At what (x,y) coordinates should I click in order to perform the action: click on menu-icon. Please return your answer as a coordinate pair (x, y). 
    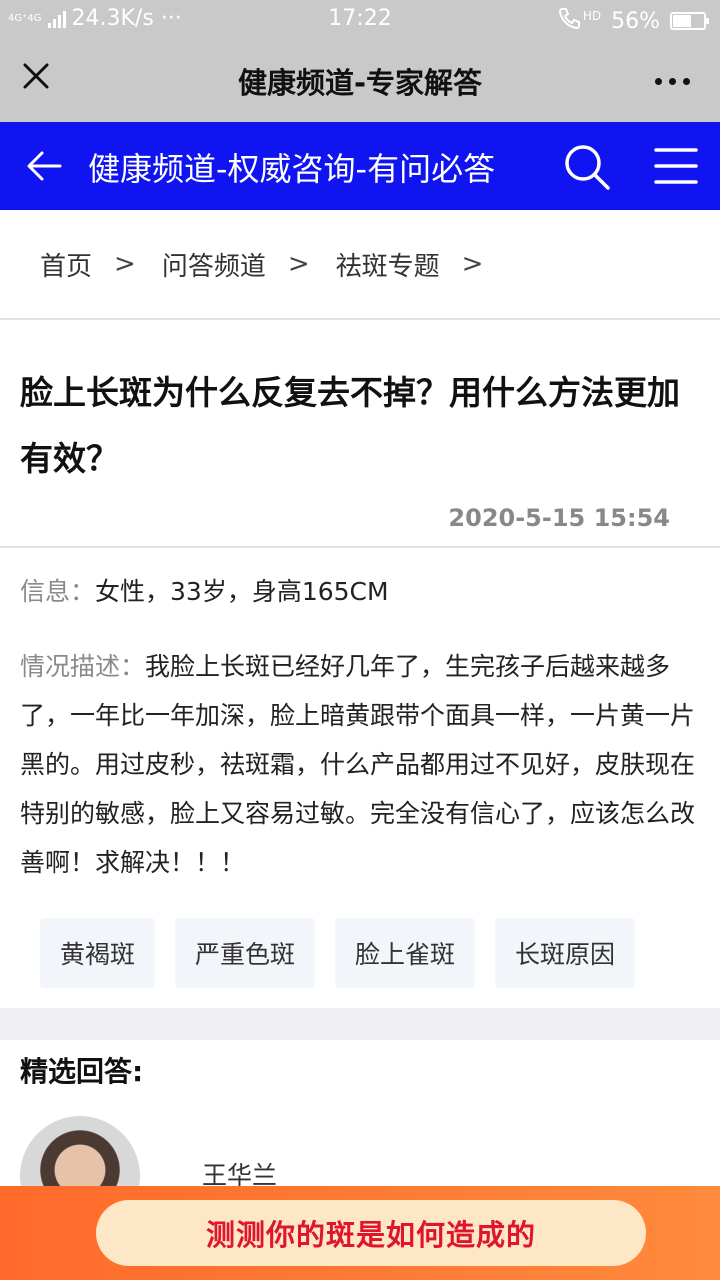
    Looking at the image, I should click on (676, 166).